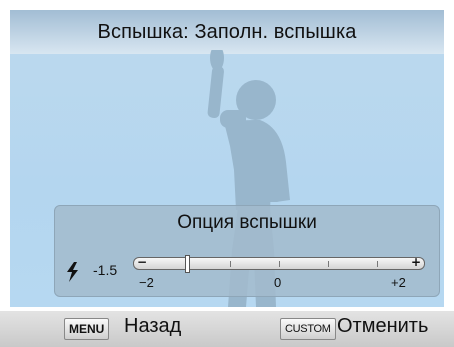 Image resolution: width=454 pixels, height=347 pixels. What do you see at coordinates (152, 326) in the screenshot?
I see `back-label: Назад` at bounding box center [152, 326].